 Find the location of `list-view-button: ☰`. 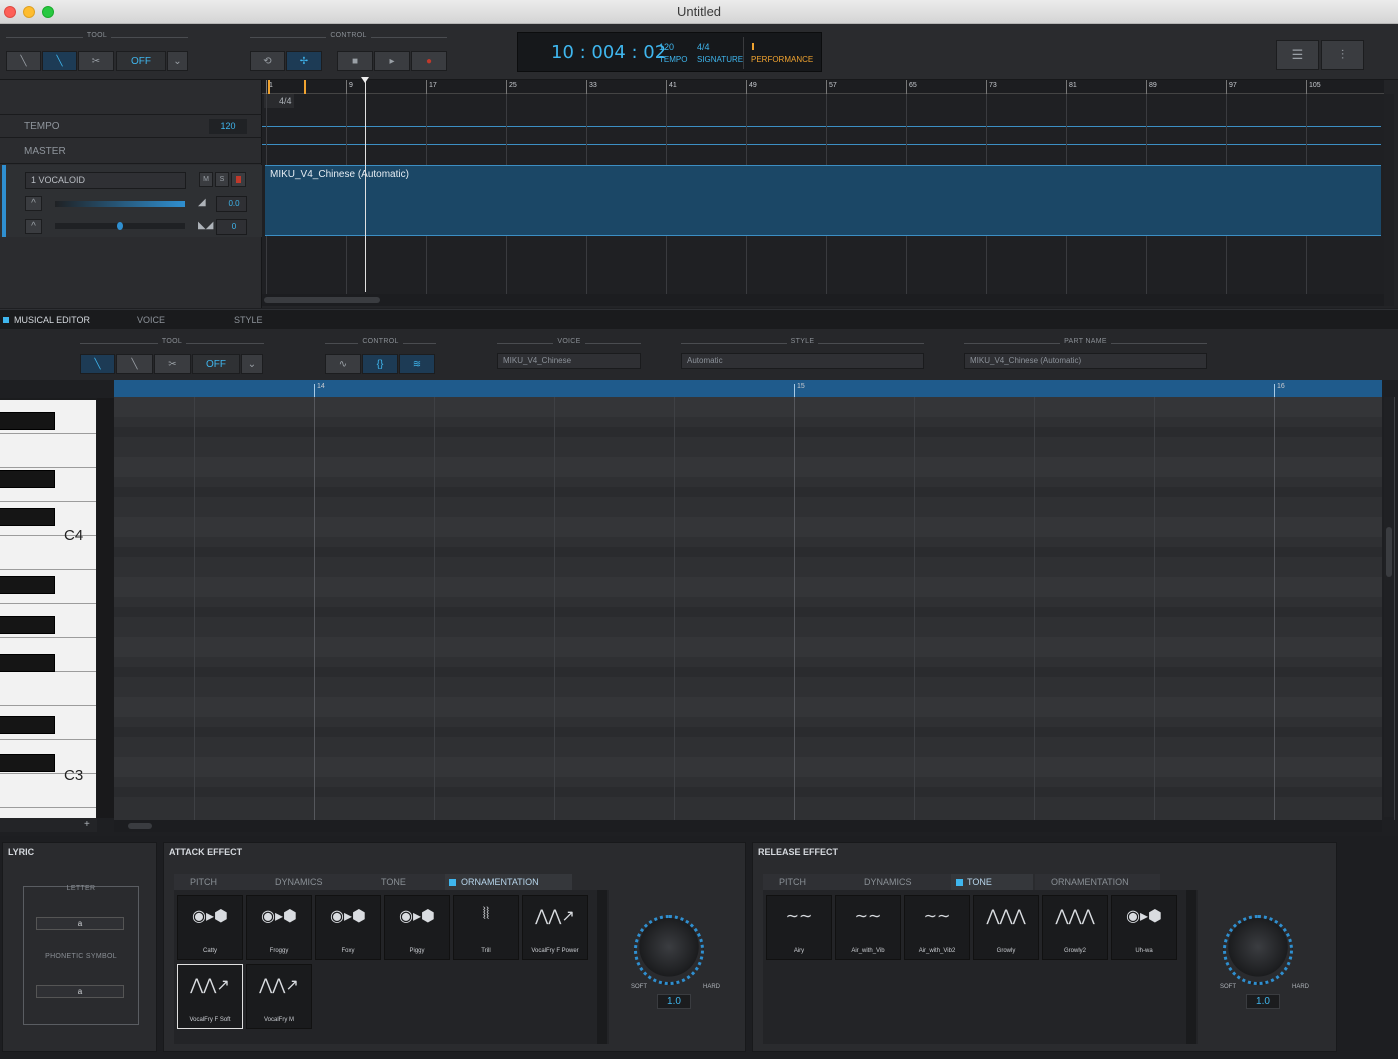

list-view-button: ☰ is located at coordinates (1297, 55).